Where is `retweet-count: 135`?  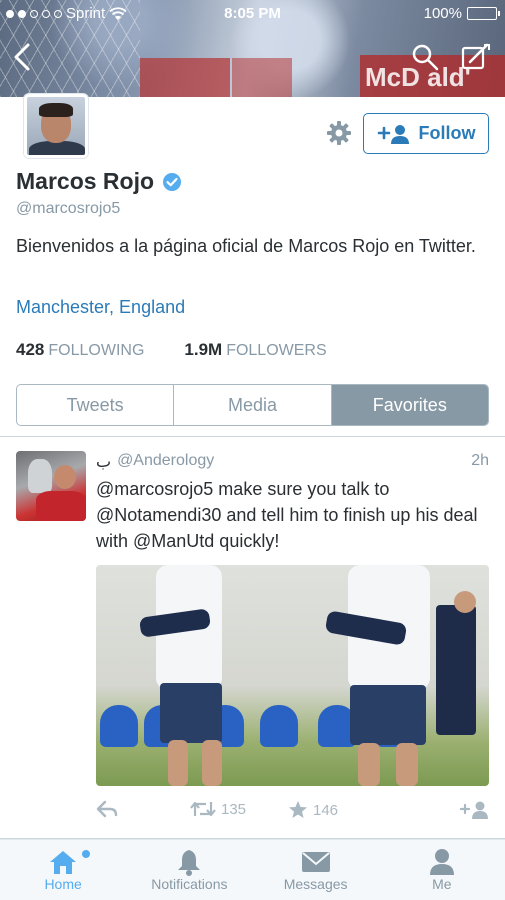
retweet-count: 135 is located at coordinates (234, 809).